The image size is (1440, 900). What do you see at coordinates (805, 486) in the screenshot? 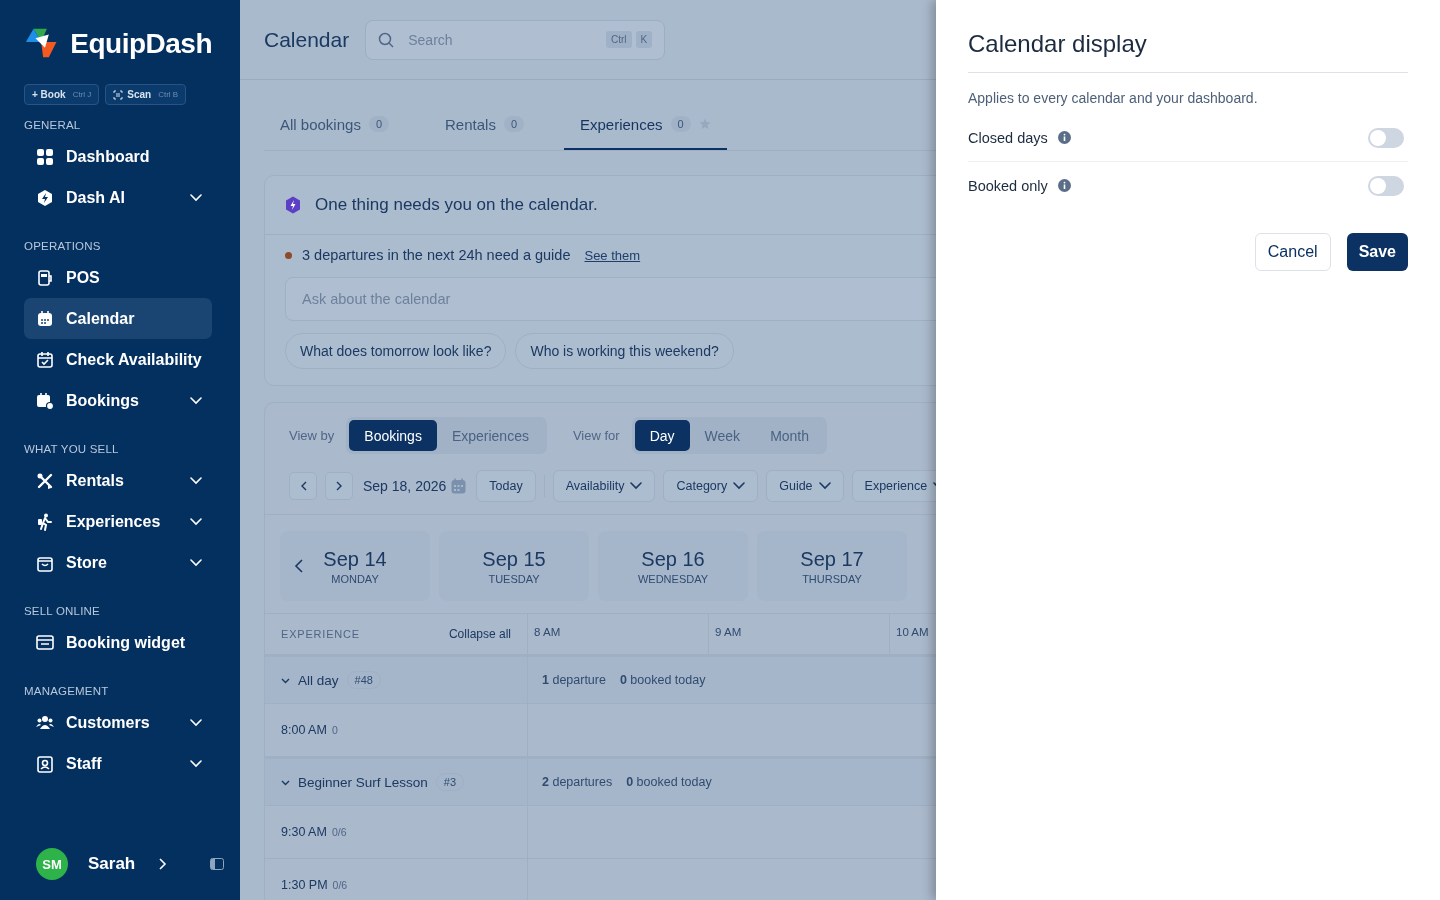
I see `filter-dropdown: Guide` at bounding box center [805, 486].